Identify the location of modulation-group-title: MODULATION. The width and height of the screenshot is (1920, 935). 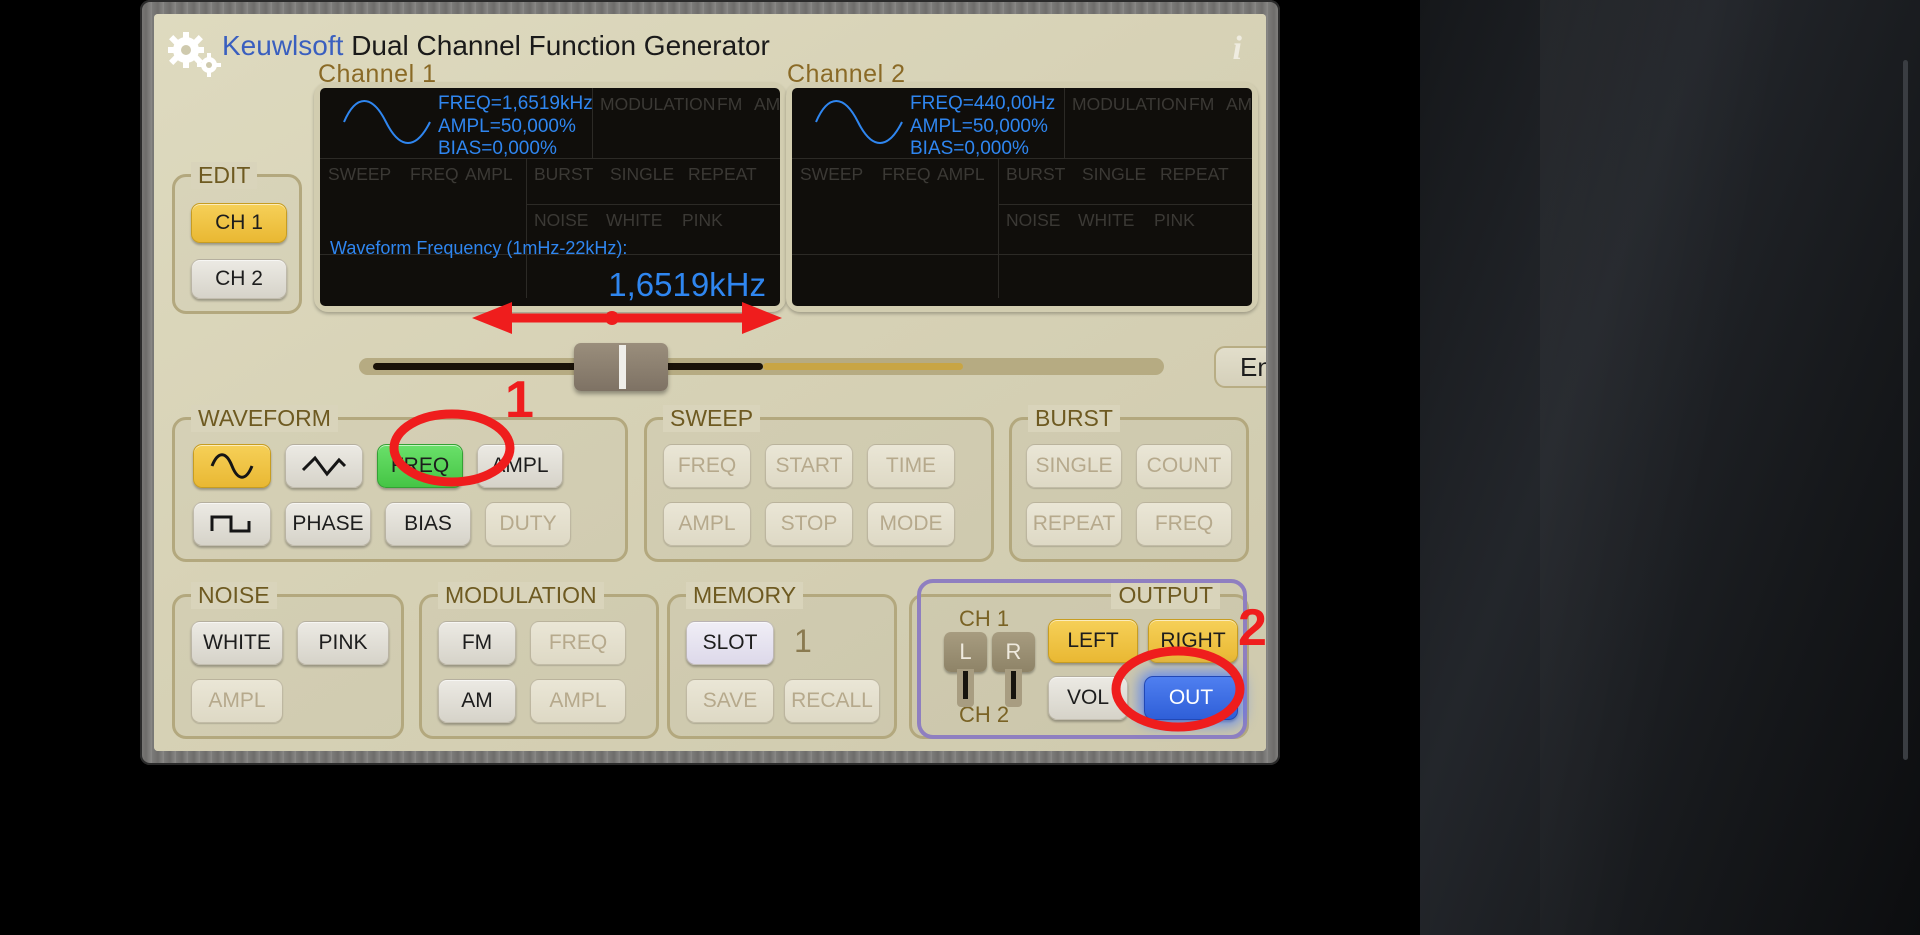
(521, 595).